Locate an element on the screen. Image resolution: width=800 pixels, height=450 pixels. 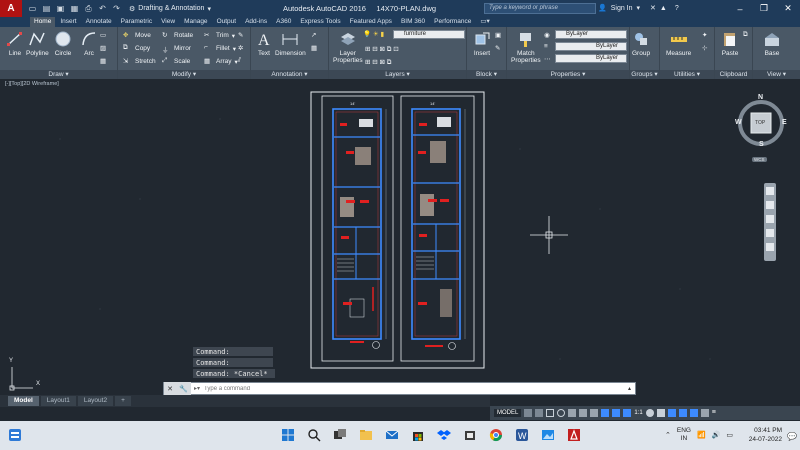
erase-icon: ✎ is located at coordinates (240, 35).